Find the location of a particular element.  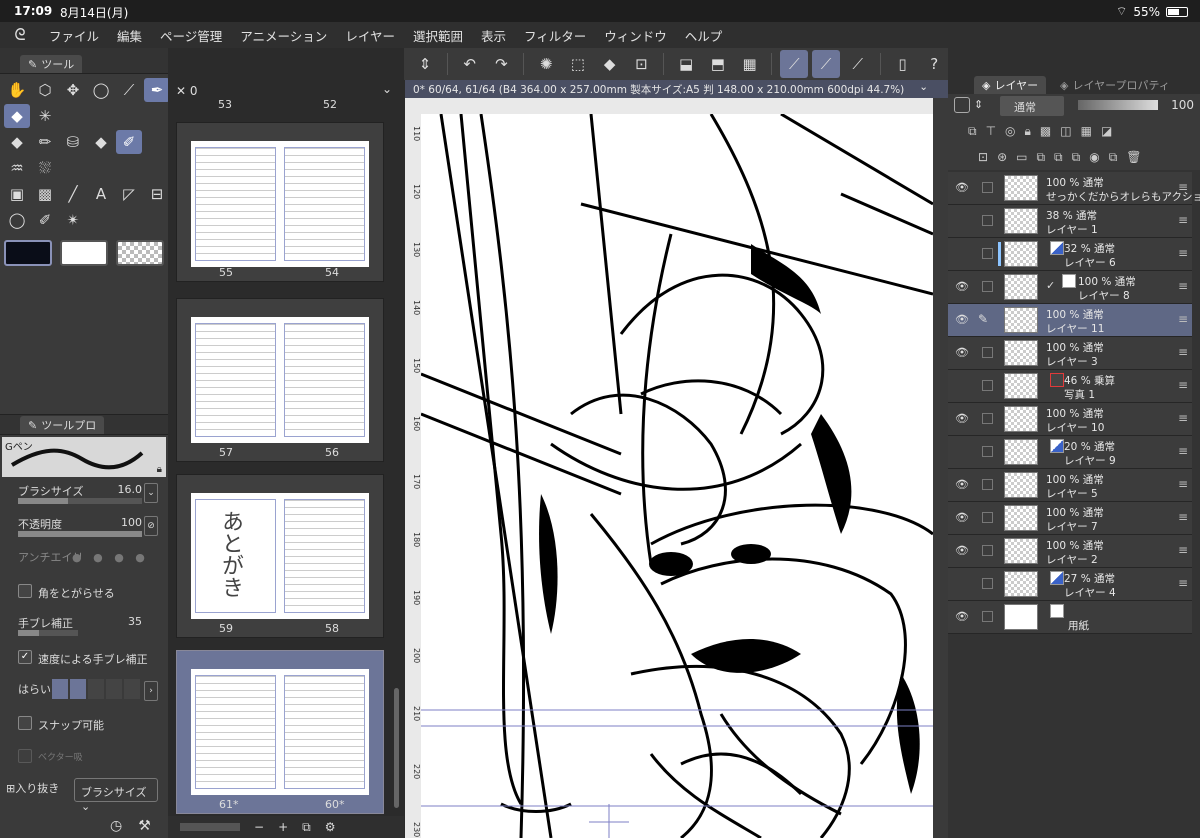

tab-tool: ✎ ツール is located at coordinates (51, 64).